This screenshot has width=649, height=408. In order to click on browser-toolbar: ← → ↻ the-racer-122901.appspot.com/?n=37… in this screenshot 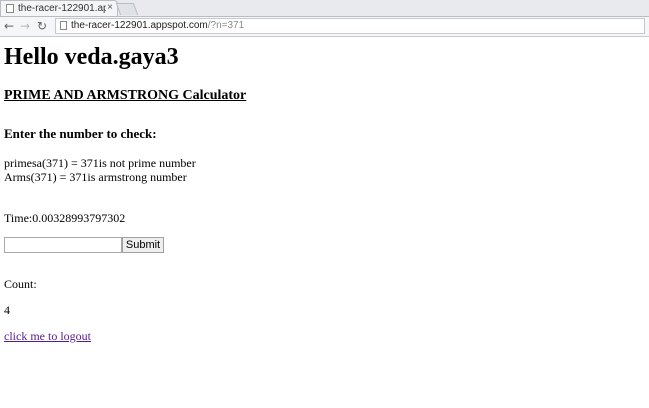, I will do `click(324, 27)`.